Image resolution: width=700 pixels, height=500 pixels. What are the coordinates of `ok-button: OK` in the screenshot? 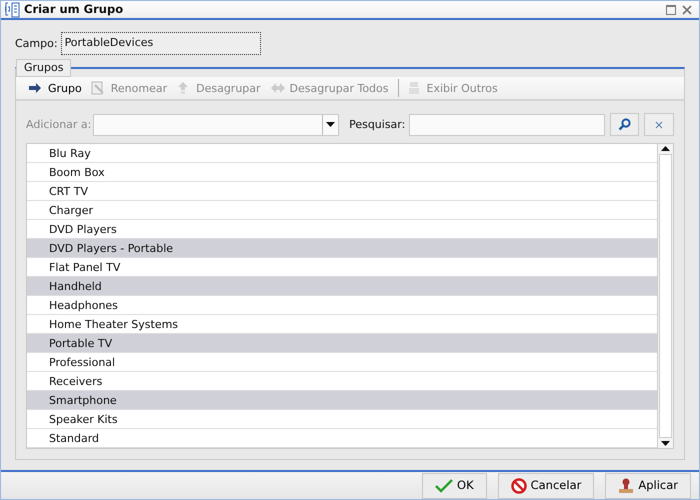 It's located at (454, 485).